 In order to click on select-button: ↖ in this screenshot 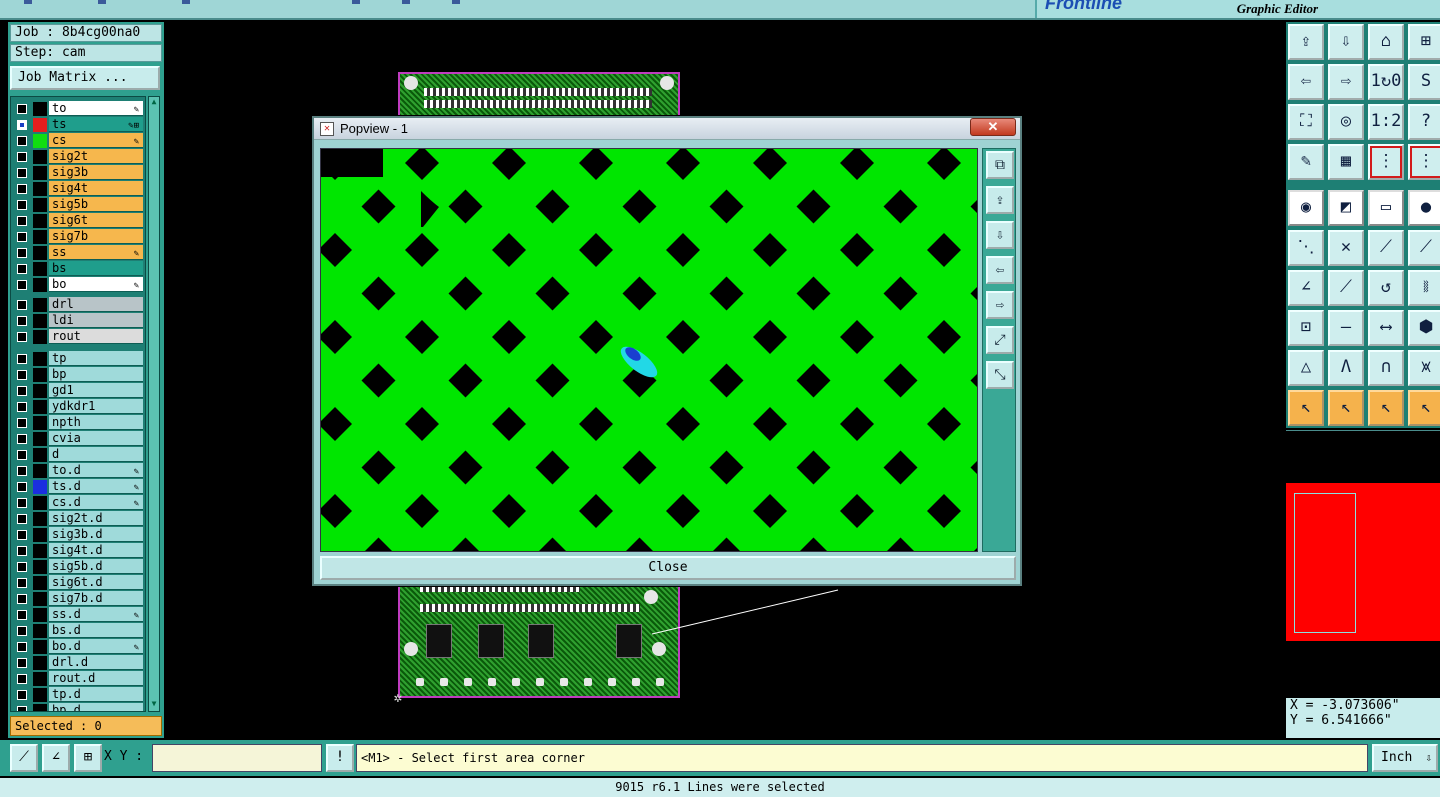, I will do `click(1306, 408)`.